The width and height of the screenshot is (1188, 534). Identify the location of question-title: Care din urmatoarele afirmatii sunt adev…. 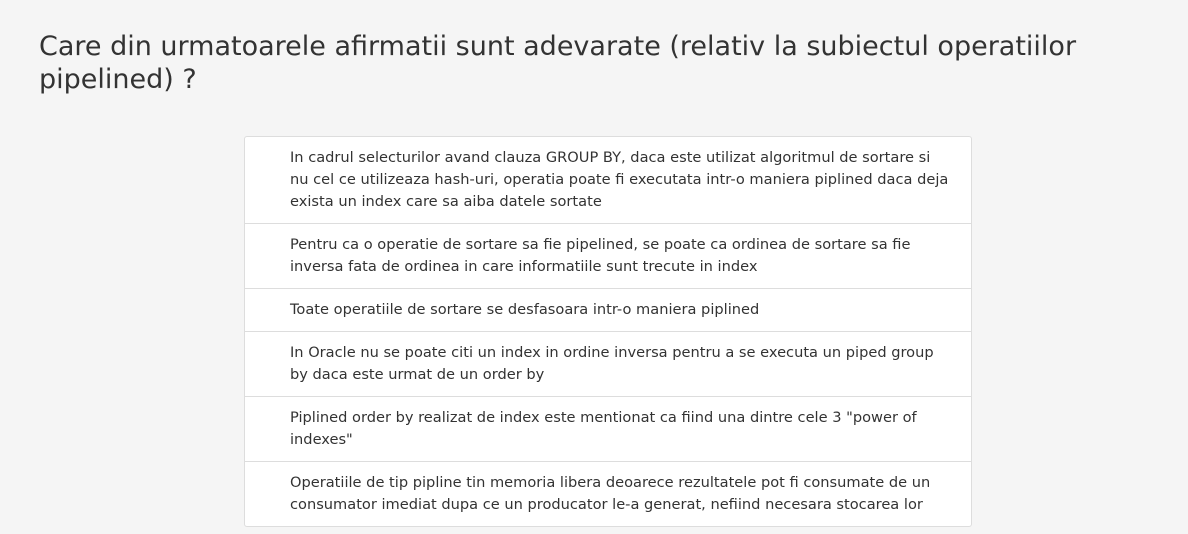
(558, 63).